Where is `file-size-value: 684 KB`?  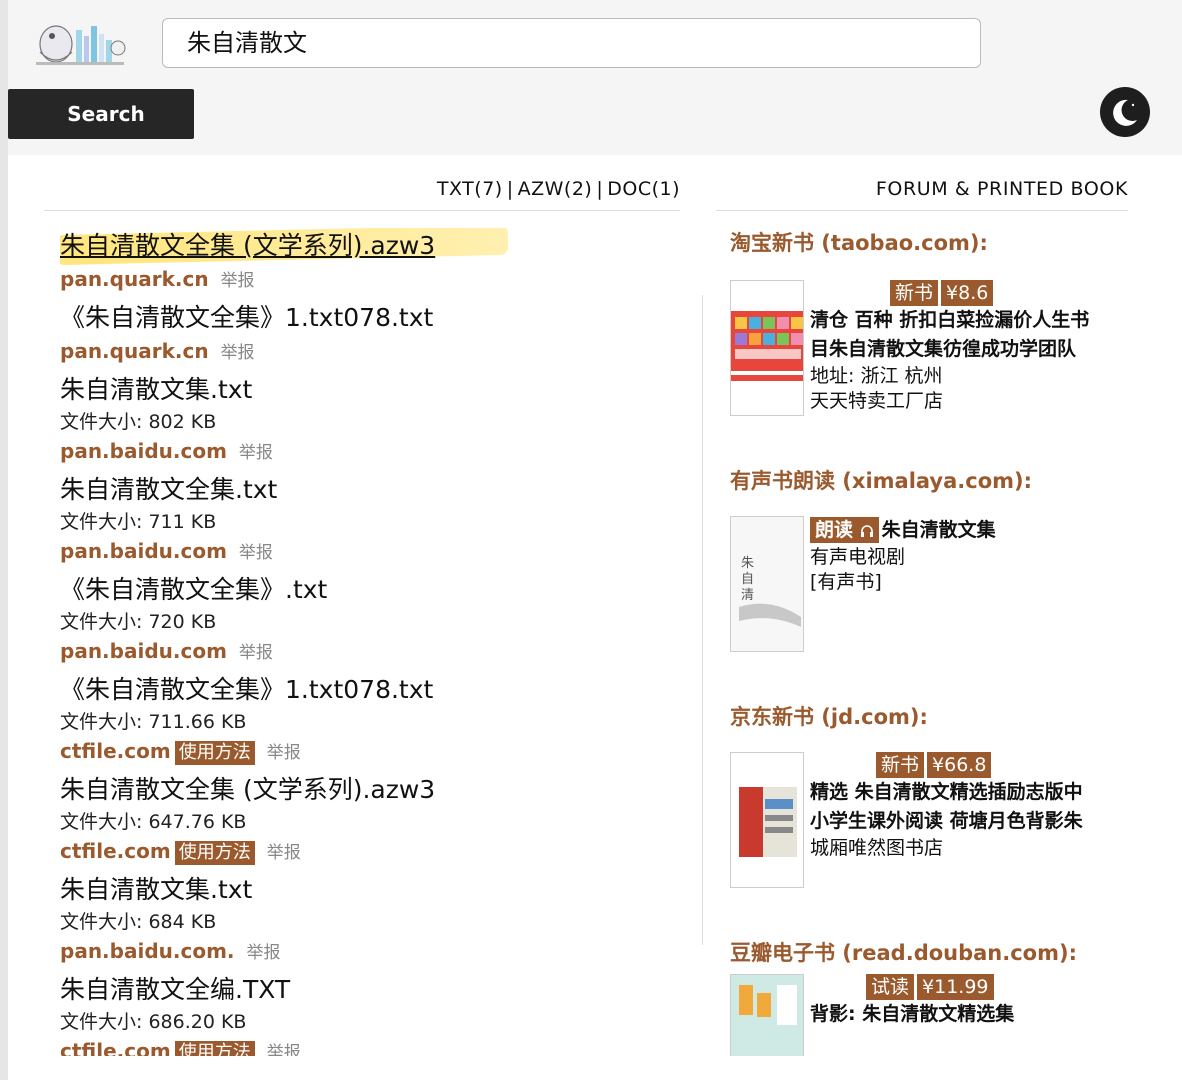 file-size-value: 684 KB is located at coordinates (182, 922).